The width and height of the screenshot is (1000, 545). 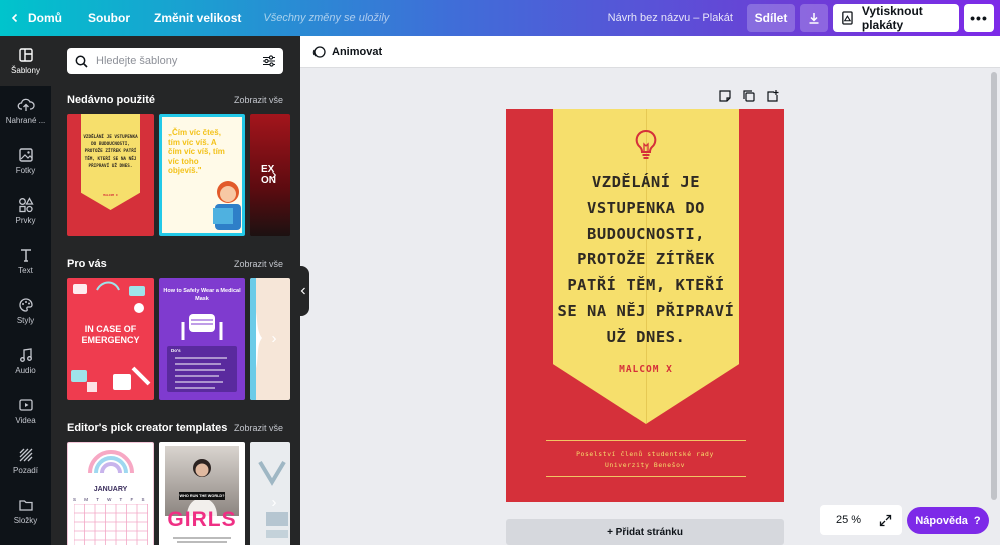 What do you see at coordinates (994, 286) in the screenshot?
I see `vertical-scrollbar` at bounding box center [994, 286].